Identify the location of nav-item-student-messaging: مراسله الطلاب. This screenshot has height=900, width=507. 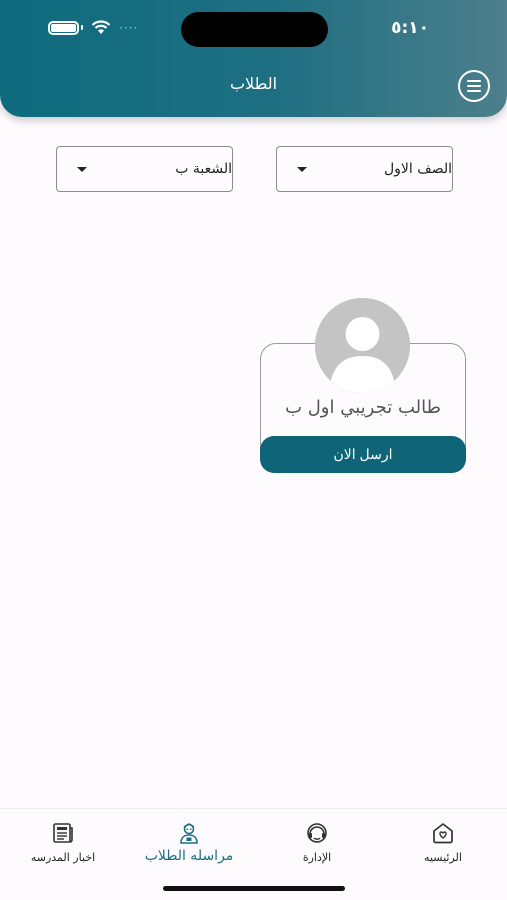
(189, 842).